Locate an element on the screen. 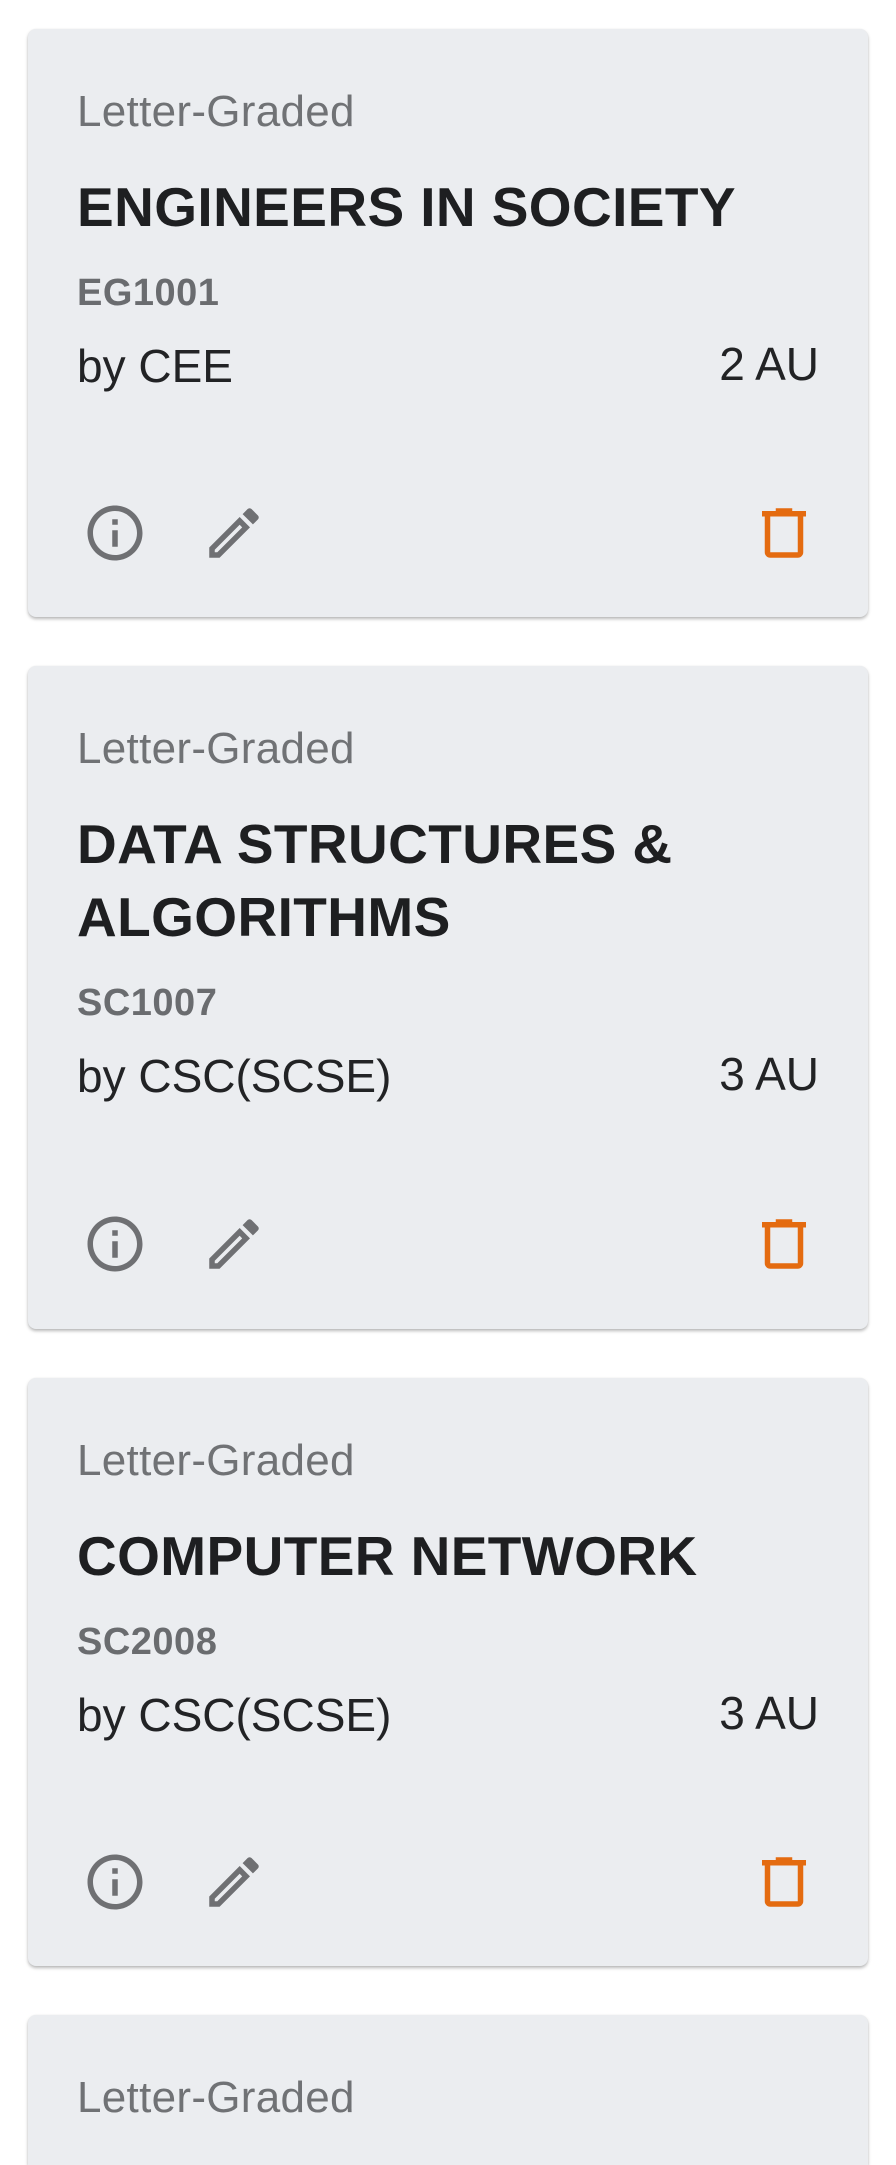 The height and width of the screenshot is (2165, 896). course-title: ENGINEERS IN SOCIETY is located at coordinates (406, 207).